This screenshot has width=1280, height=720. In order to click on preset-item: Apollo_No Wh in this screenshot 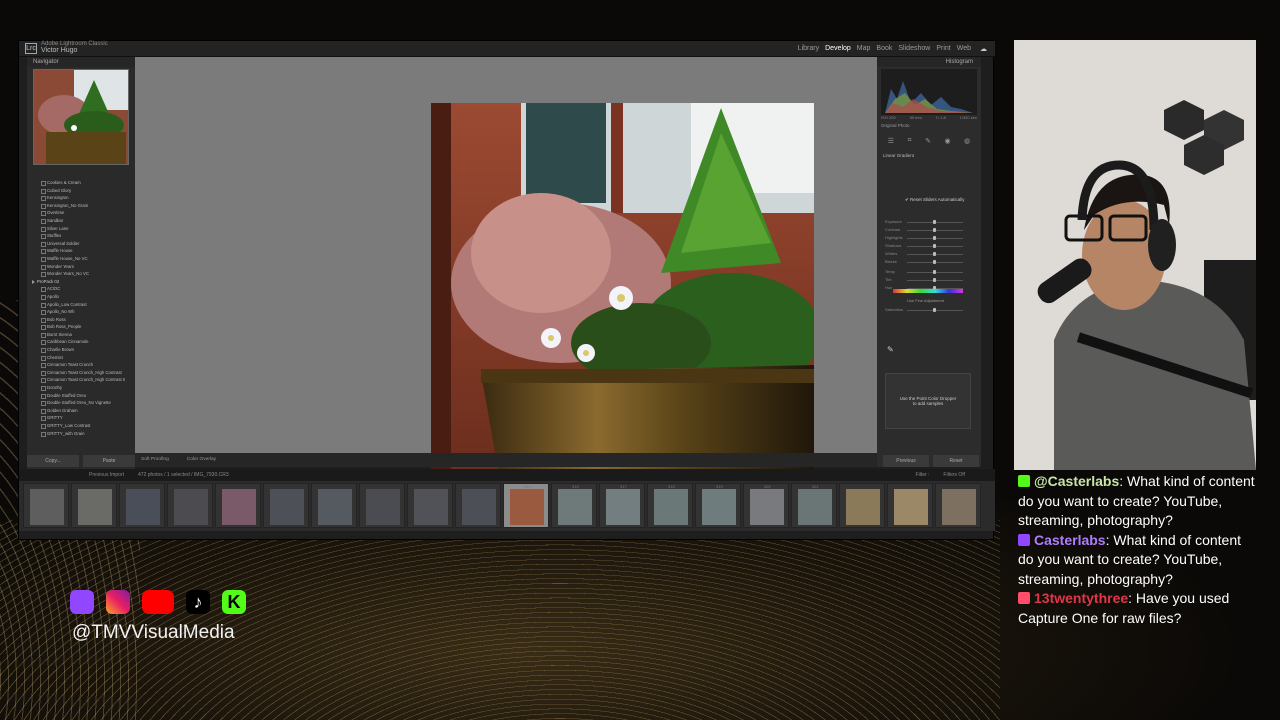, I will do `click(81, 312)`.